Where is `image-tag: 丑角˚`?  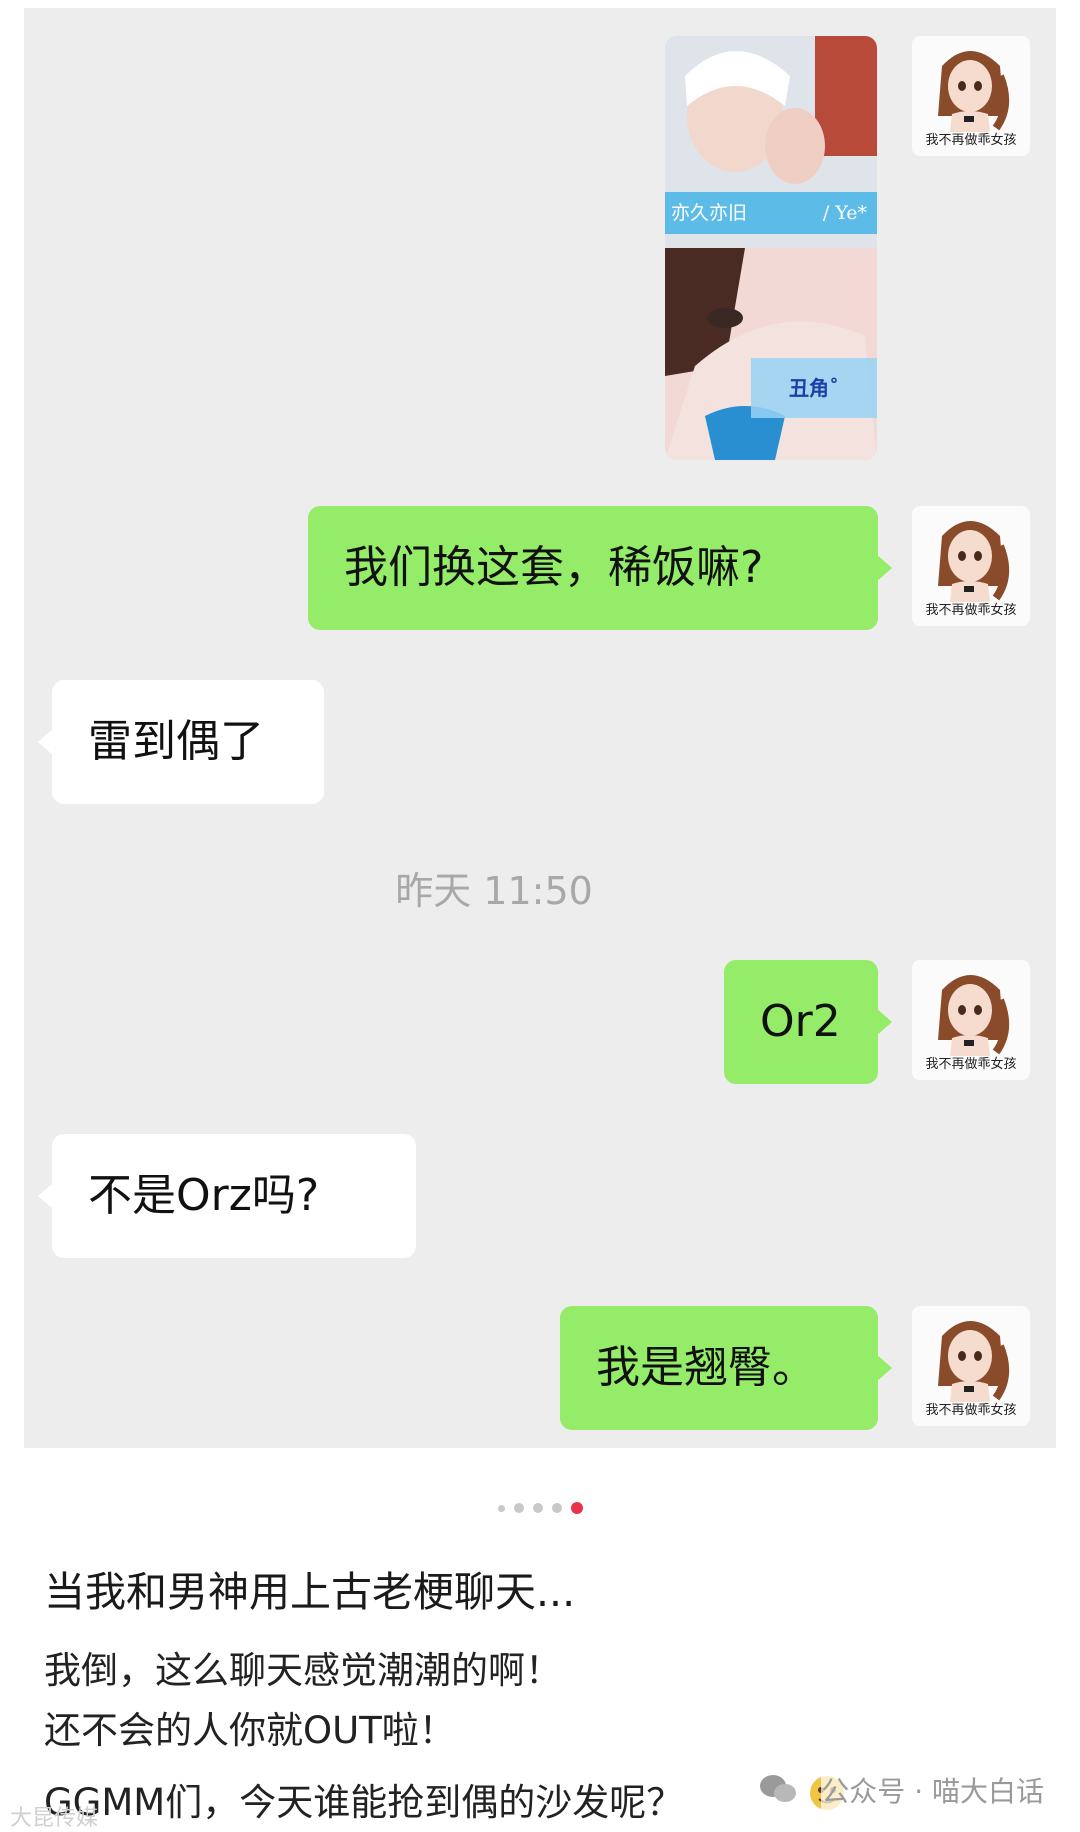
image-tag: 丑角˚ is located at coordinates (814, 388).